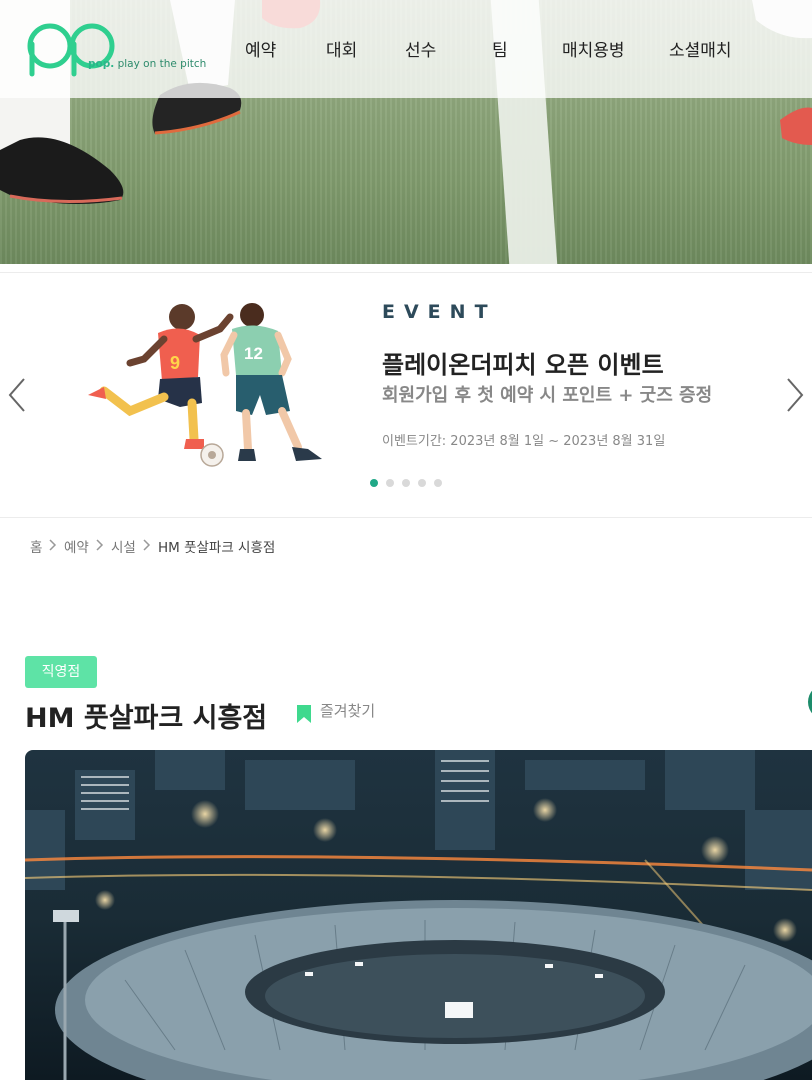 This screenshot has height=1080, width=812. I want to click on breadcrumb-home: 홈, so click(36, 546).